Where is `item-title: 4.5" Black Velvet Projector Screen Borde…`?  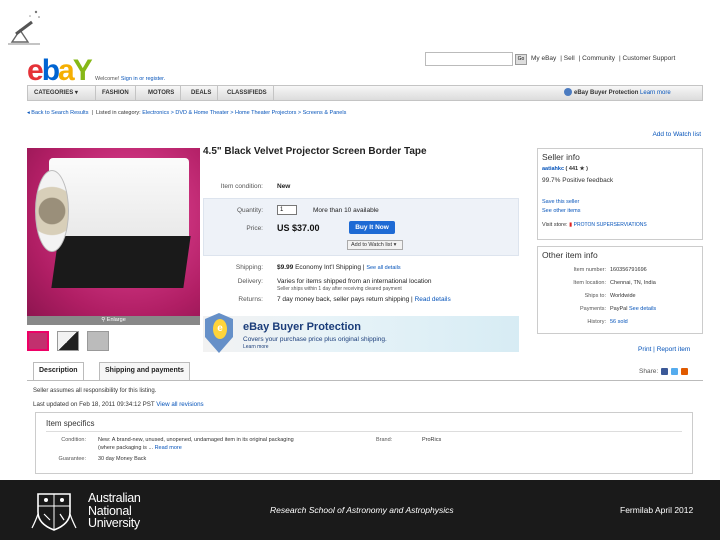 item-title: 4.5" Black Velvet Projector Screen Borde… is located at coordinates (315, 151).